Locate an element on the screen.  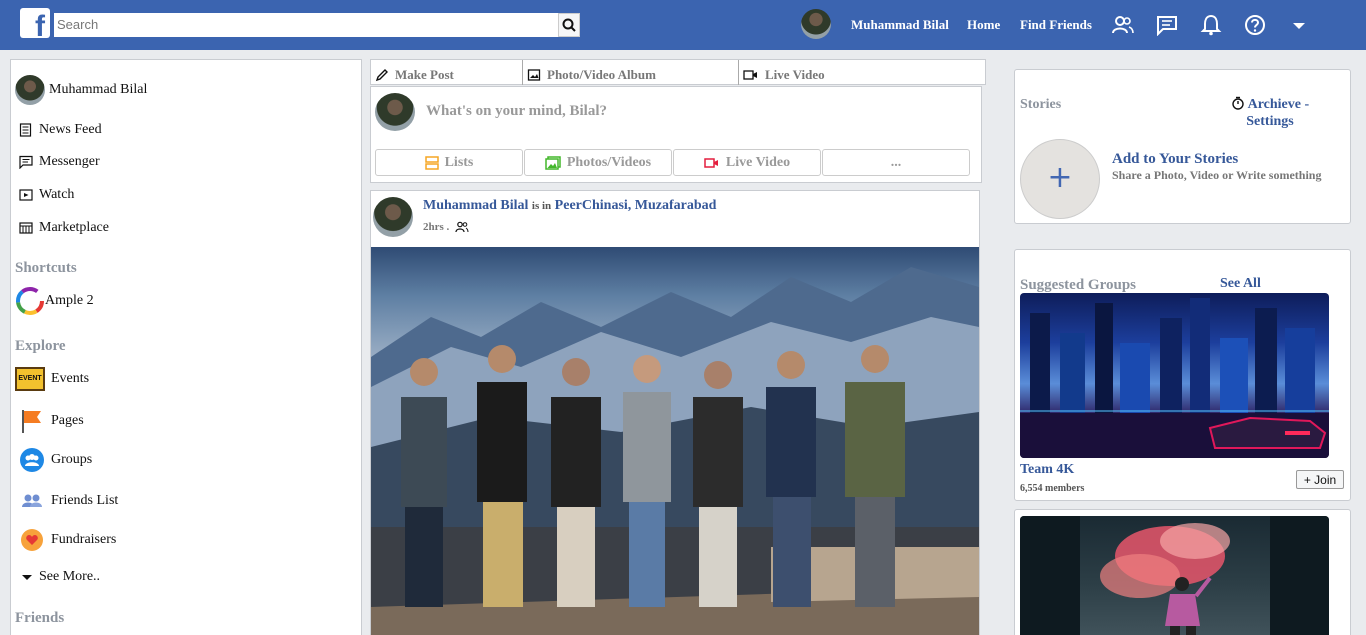
plus-icon: + is located at coordinates (1060, 177).